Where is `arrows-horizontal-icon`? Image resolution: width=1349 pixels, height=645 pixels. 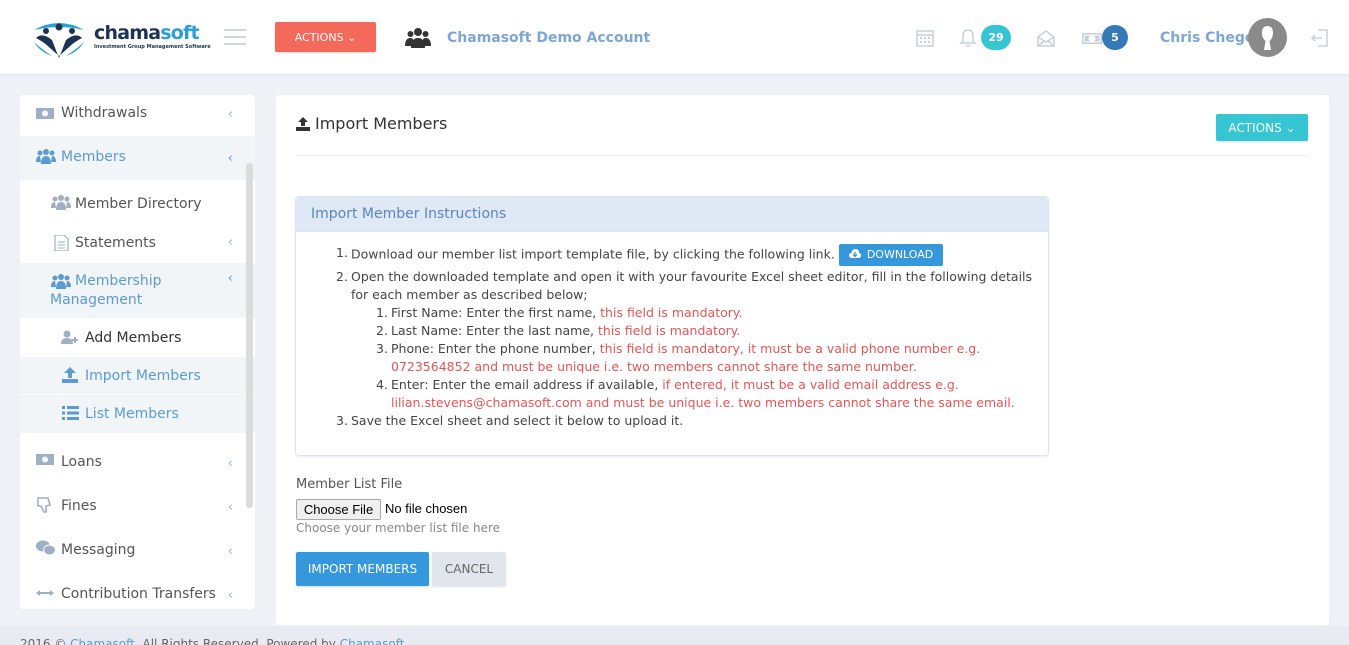
arrows-horizontal-icon is located at coordinates (45, 593).